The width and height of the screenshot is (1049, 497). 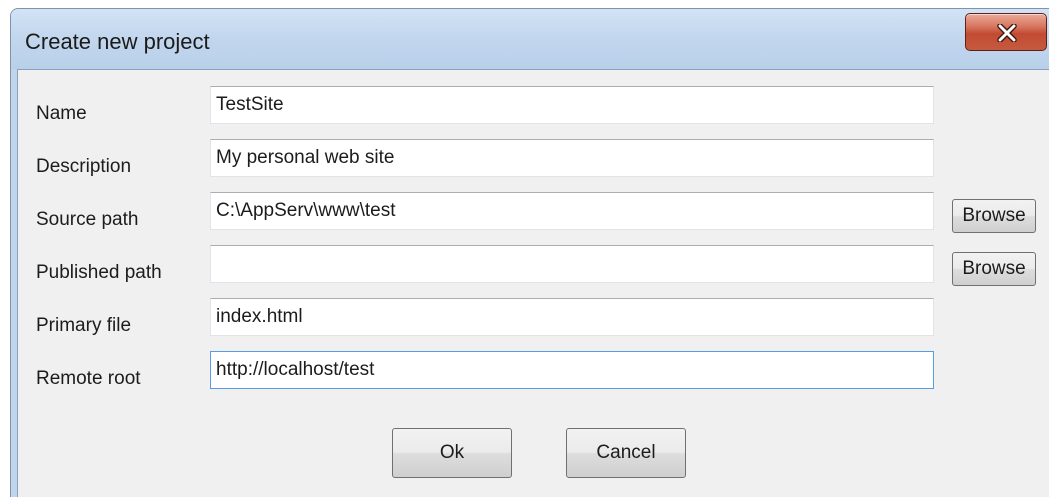 I want to click on close-x-icon, so click(x=1007, y=33).